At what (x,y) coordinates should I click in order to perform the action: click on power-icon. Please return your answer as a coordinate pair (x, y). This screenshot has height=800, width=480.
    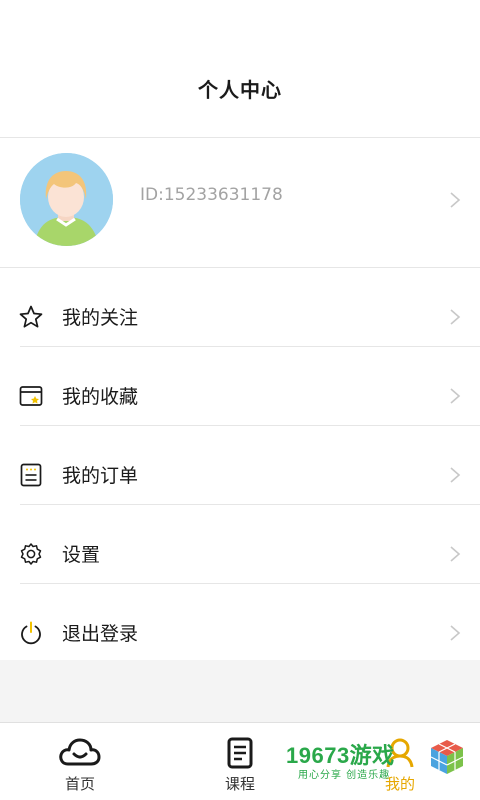
    Looking at the image, I should click on (31, 633).